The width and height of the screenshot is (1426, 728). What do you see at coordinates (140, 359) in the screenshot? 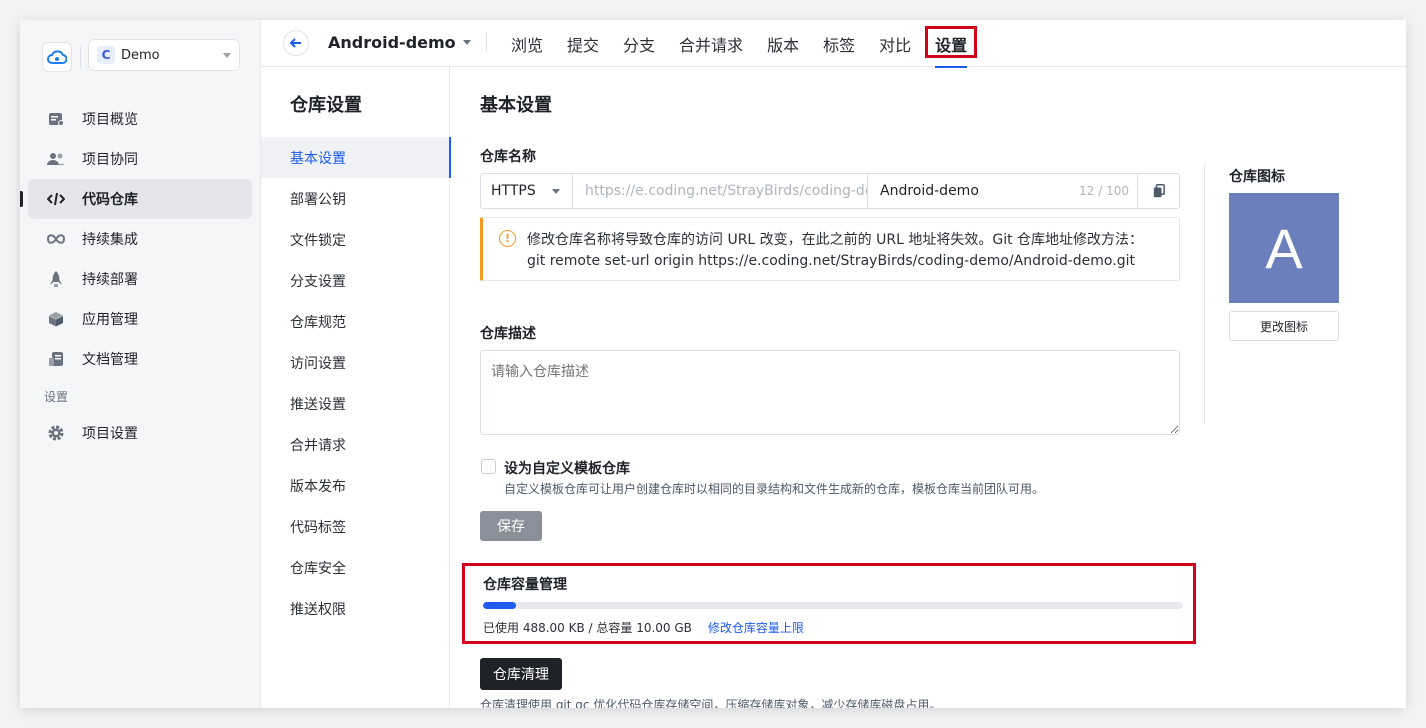
I see `sidebar-item-docs: 文档管理` at bounding box center [140, 359].